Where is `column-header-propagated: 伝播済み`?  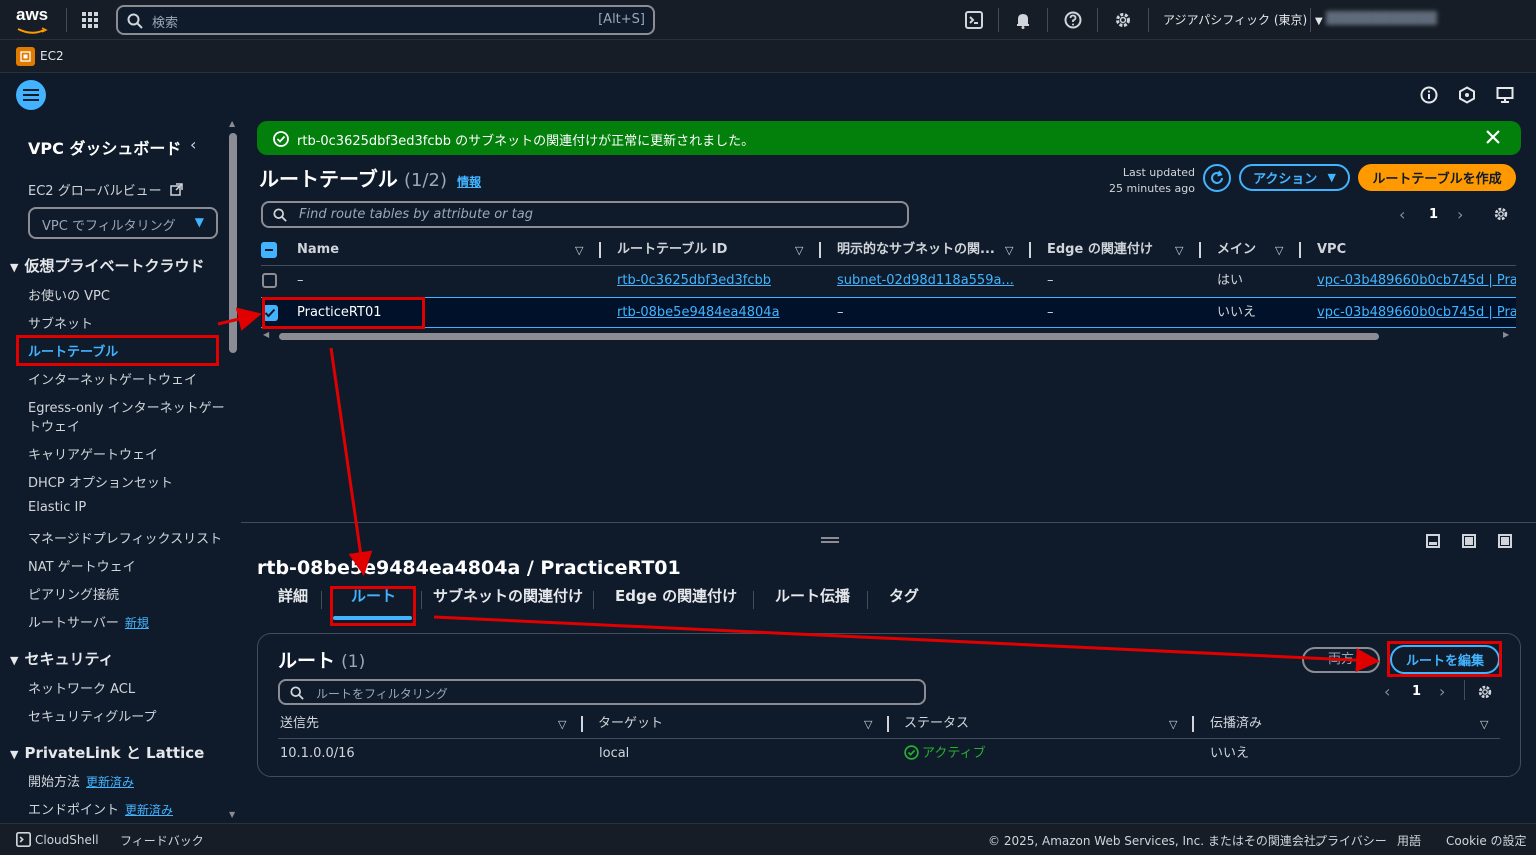 column-header-propagated: 伝播済み is located at coordinates (1236, 724).